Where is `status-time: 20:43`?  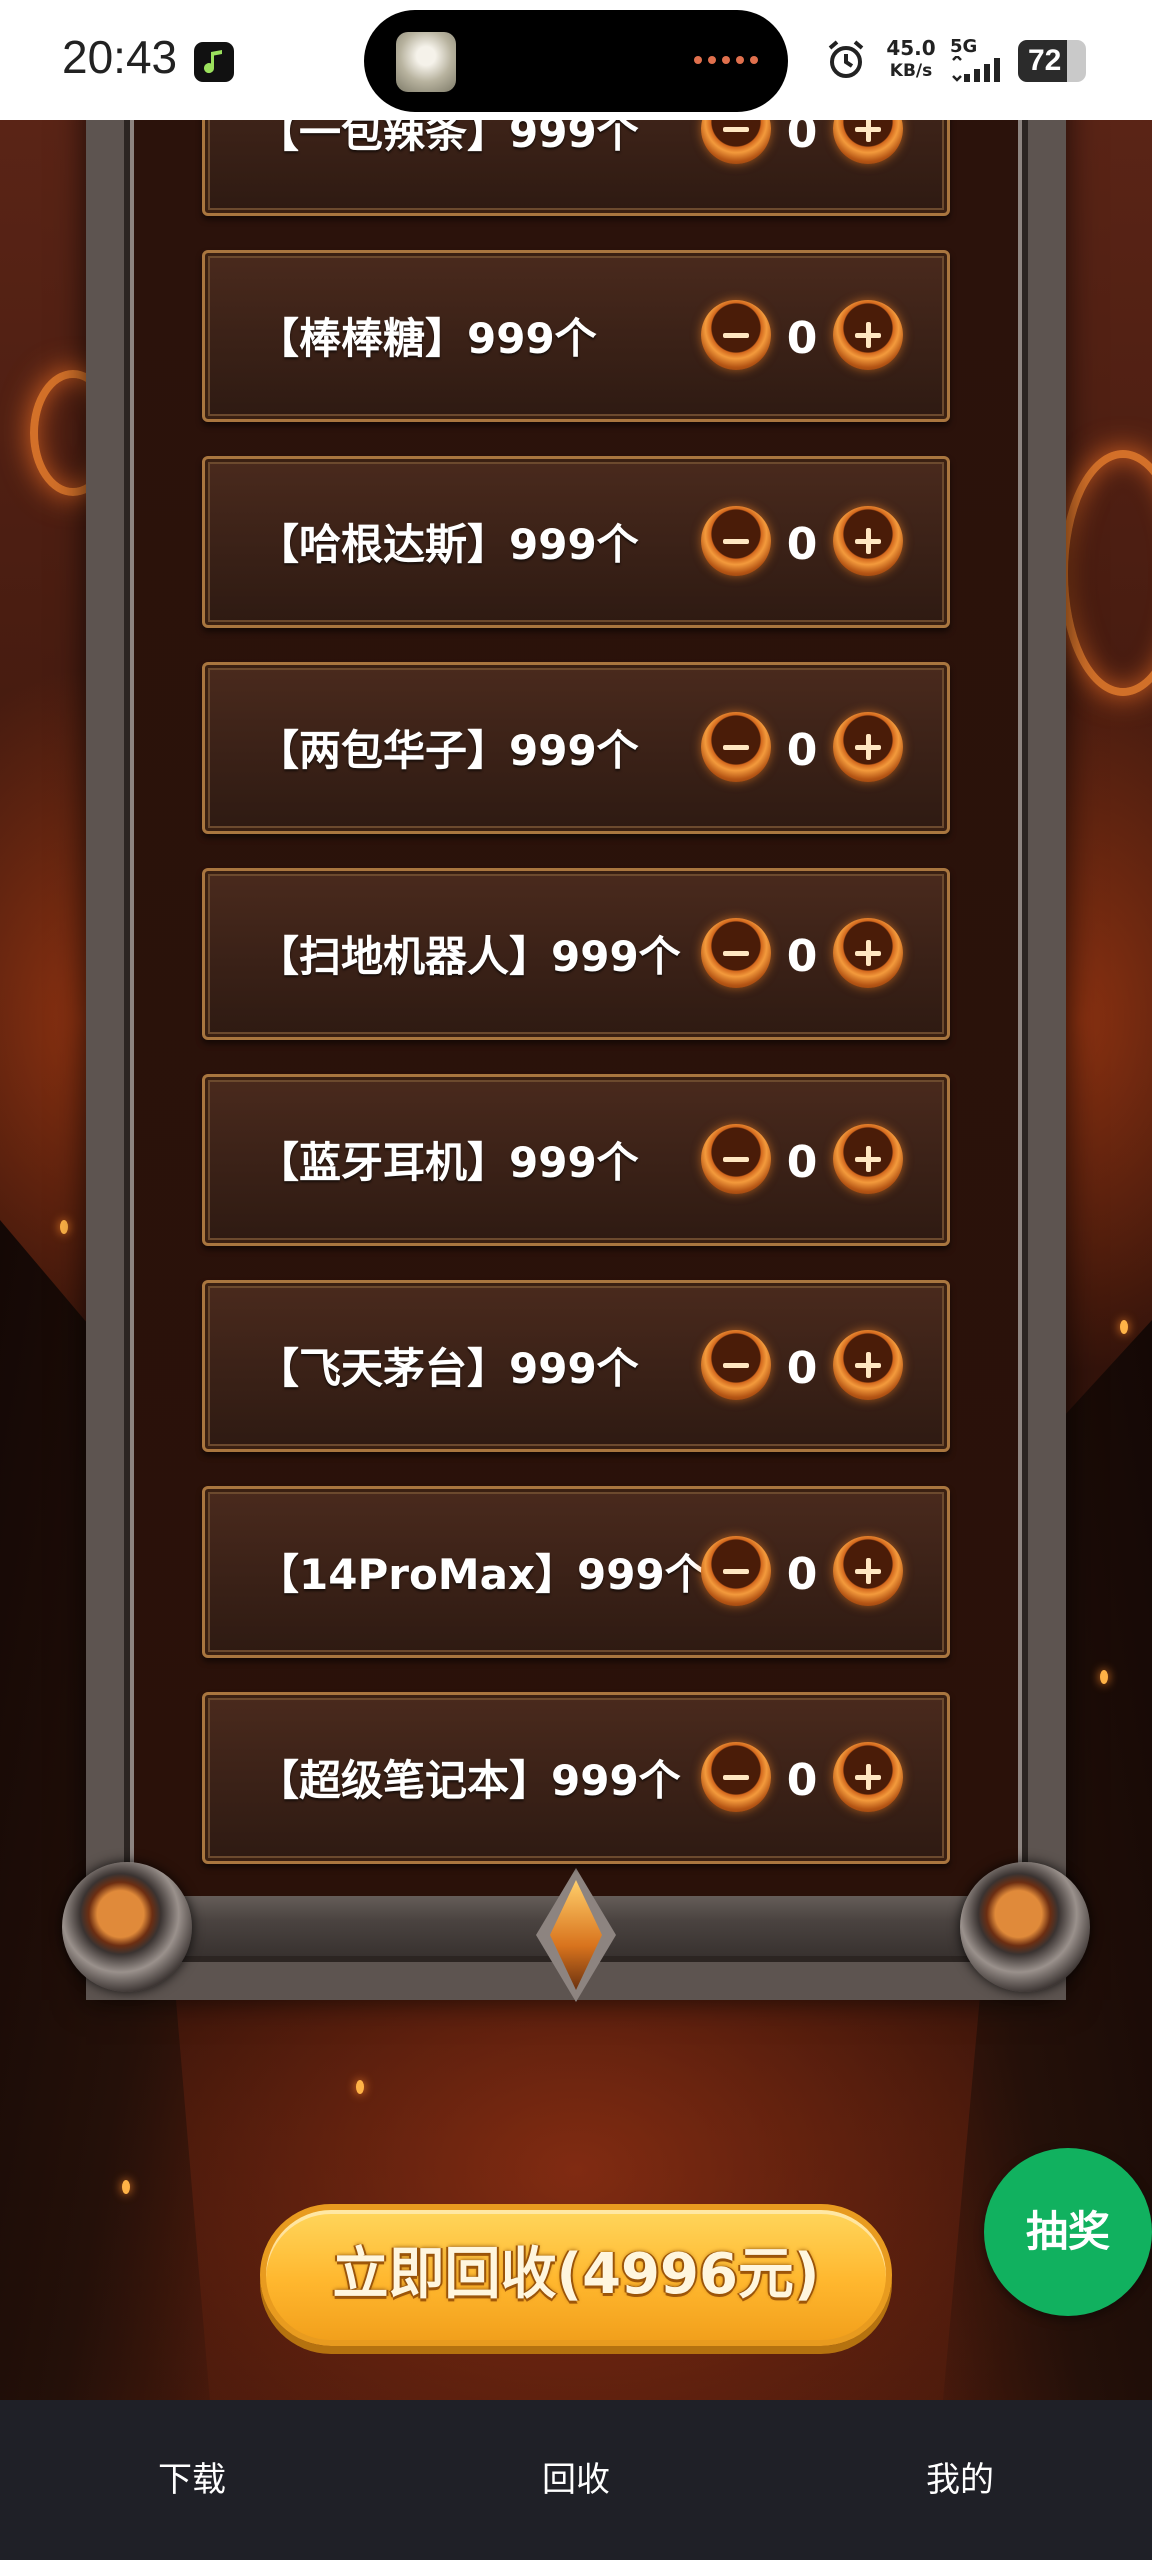
status-time: 20:43 is located at coordinates (120, 57).